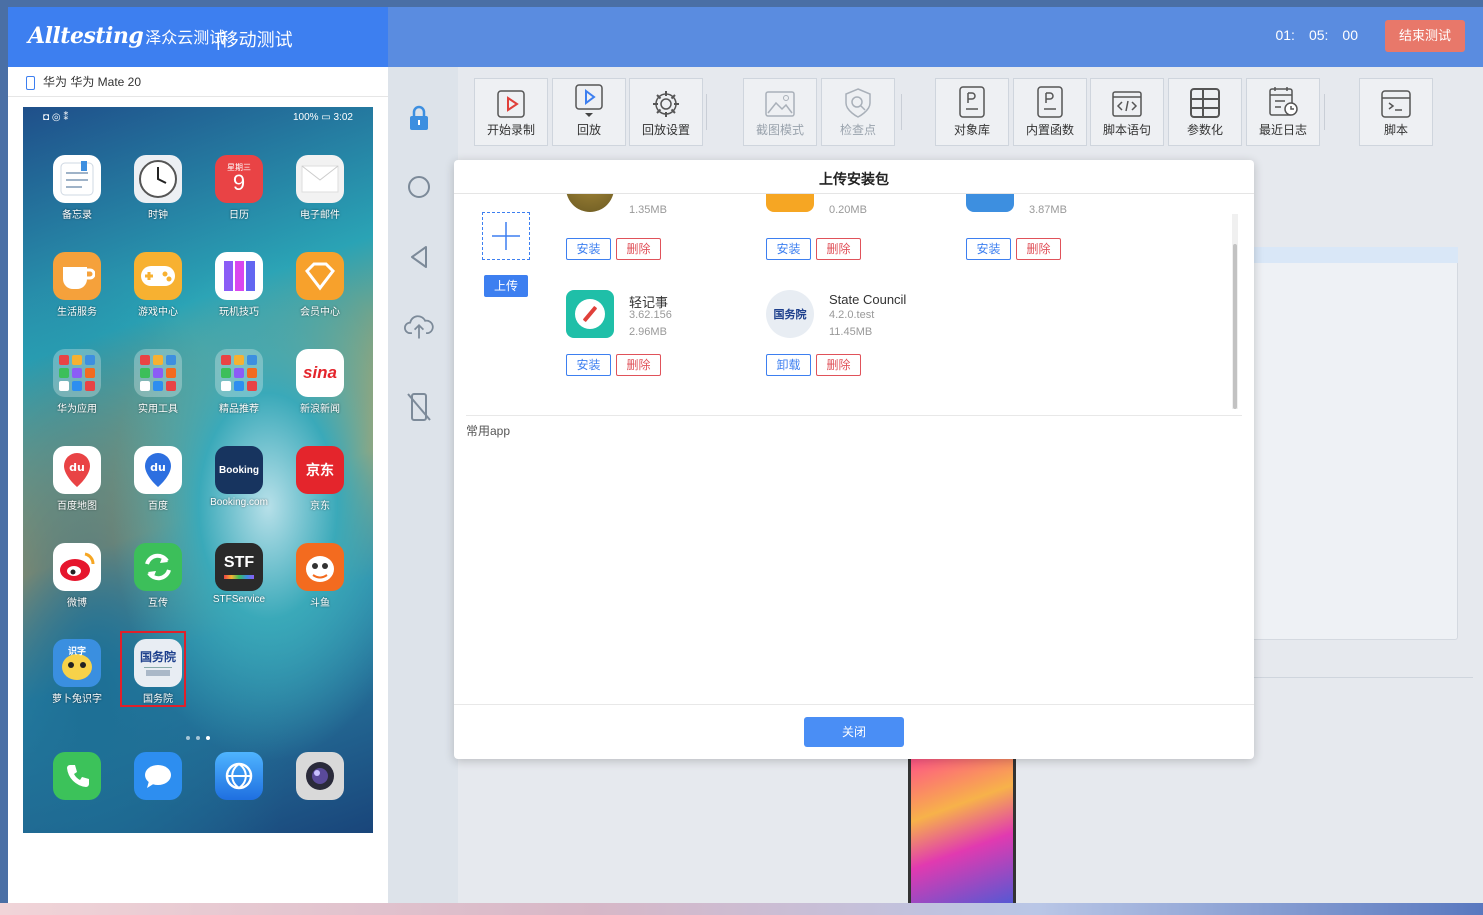 This screenshot has width=1483, height=915. What do you see at coordinates (1425, 36) in the screenshot?
I see `end-test-button: 结束测试` at bounding box center [1425, 36].